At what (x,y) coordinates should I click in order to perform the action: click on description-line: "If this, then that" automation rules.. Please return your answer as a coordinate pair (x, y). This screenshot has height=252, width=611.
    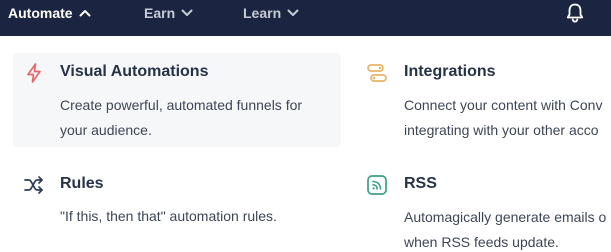
    Looking at the image, I should click on (168, 216).